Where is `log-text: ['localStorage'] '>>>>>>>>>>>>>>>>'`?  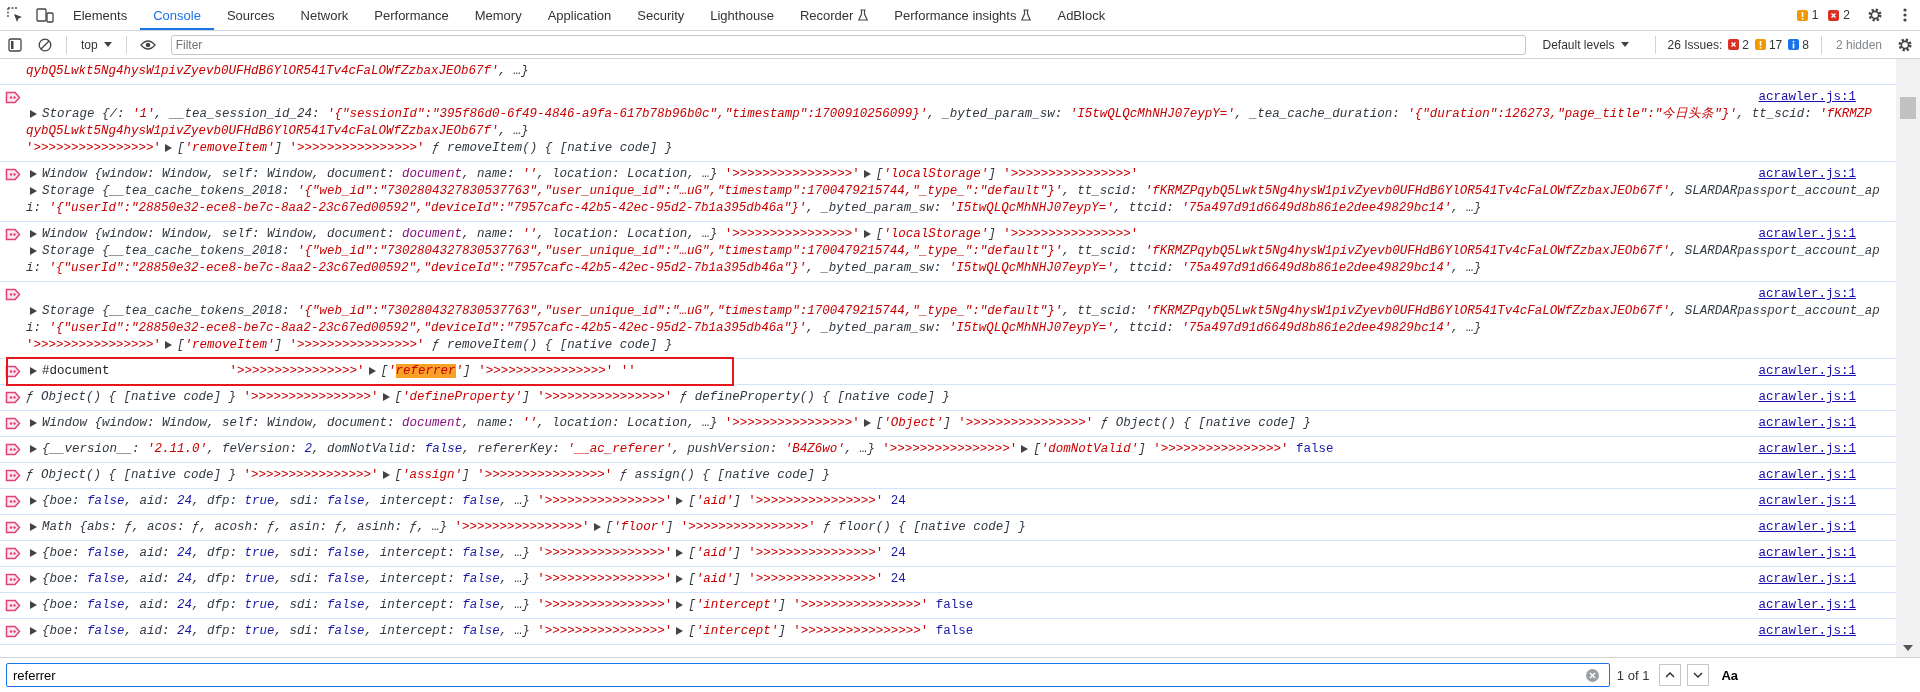 log-text: ['localStorage'] '>>>>>>>>>>>>>>>>' is located at coordinates (1007, 174).